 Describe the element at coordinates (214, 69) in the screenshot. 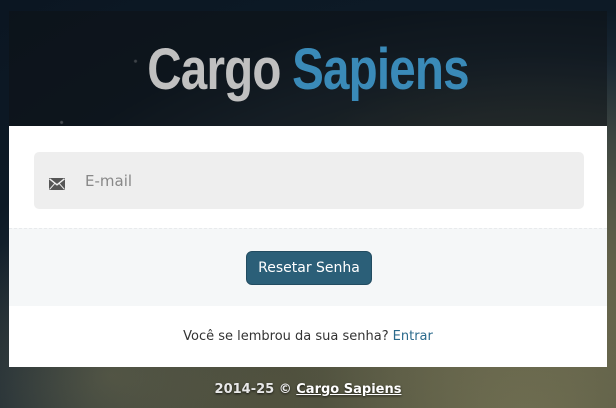

I see `brand-logo-part1: Cargo` at that location.